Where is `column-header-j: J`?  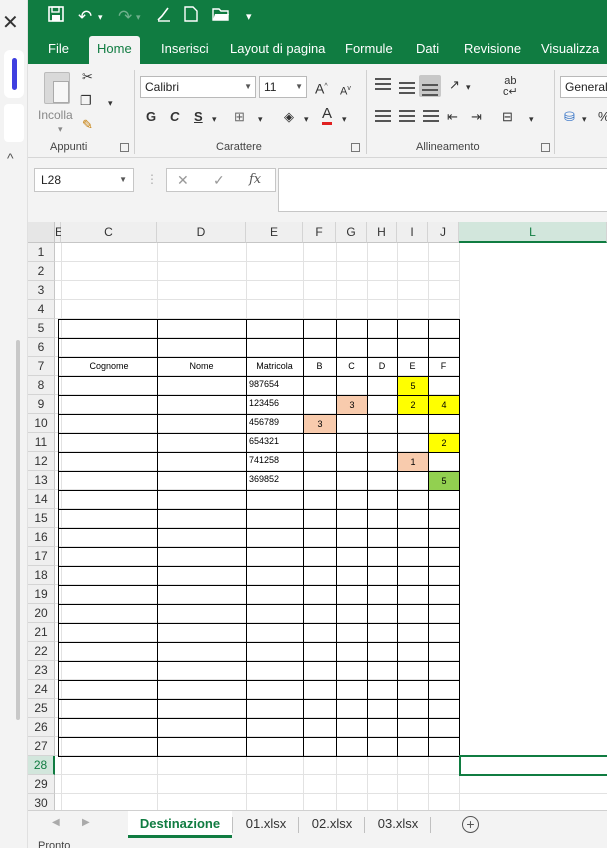 column-header-j: J is located at coordinates (443, 232).